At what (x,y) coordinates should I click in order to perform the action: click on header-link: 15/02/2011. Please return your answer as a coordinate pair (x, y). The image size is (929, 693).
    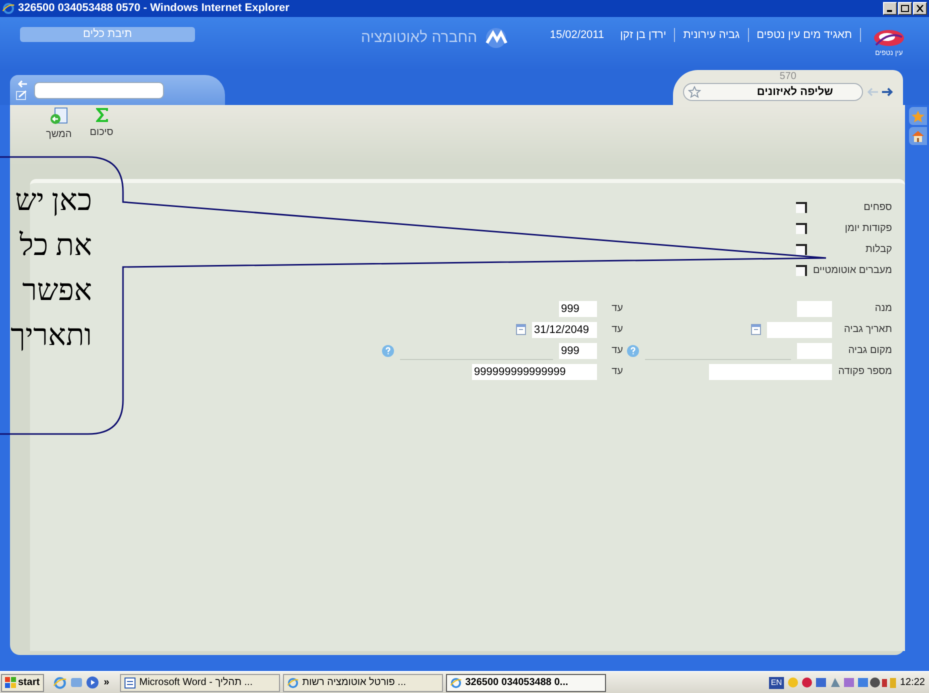
    Looking at the image, I should click on (577, 35).